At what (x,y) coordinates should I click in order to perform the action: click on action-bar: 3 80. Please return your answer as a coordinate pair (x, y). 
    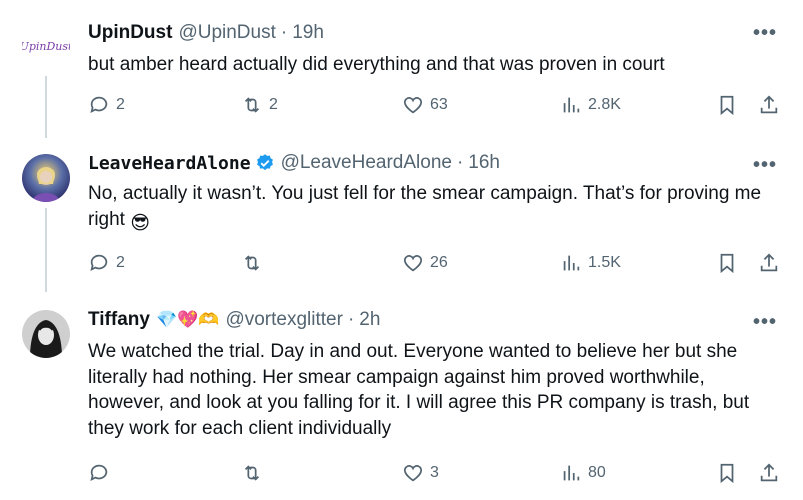
    Looking at the image, I should click on (435, 474).